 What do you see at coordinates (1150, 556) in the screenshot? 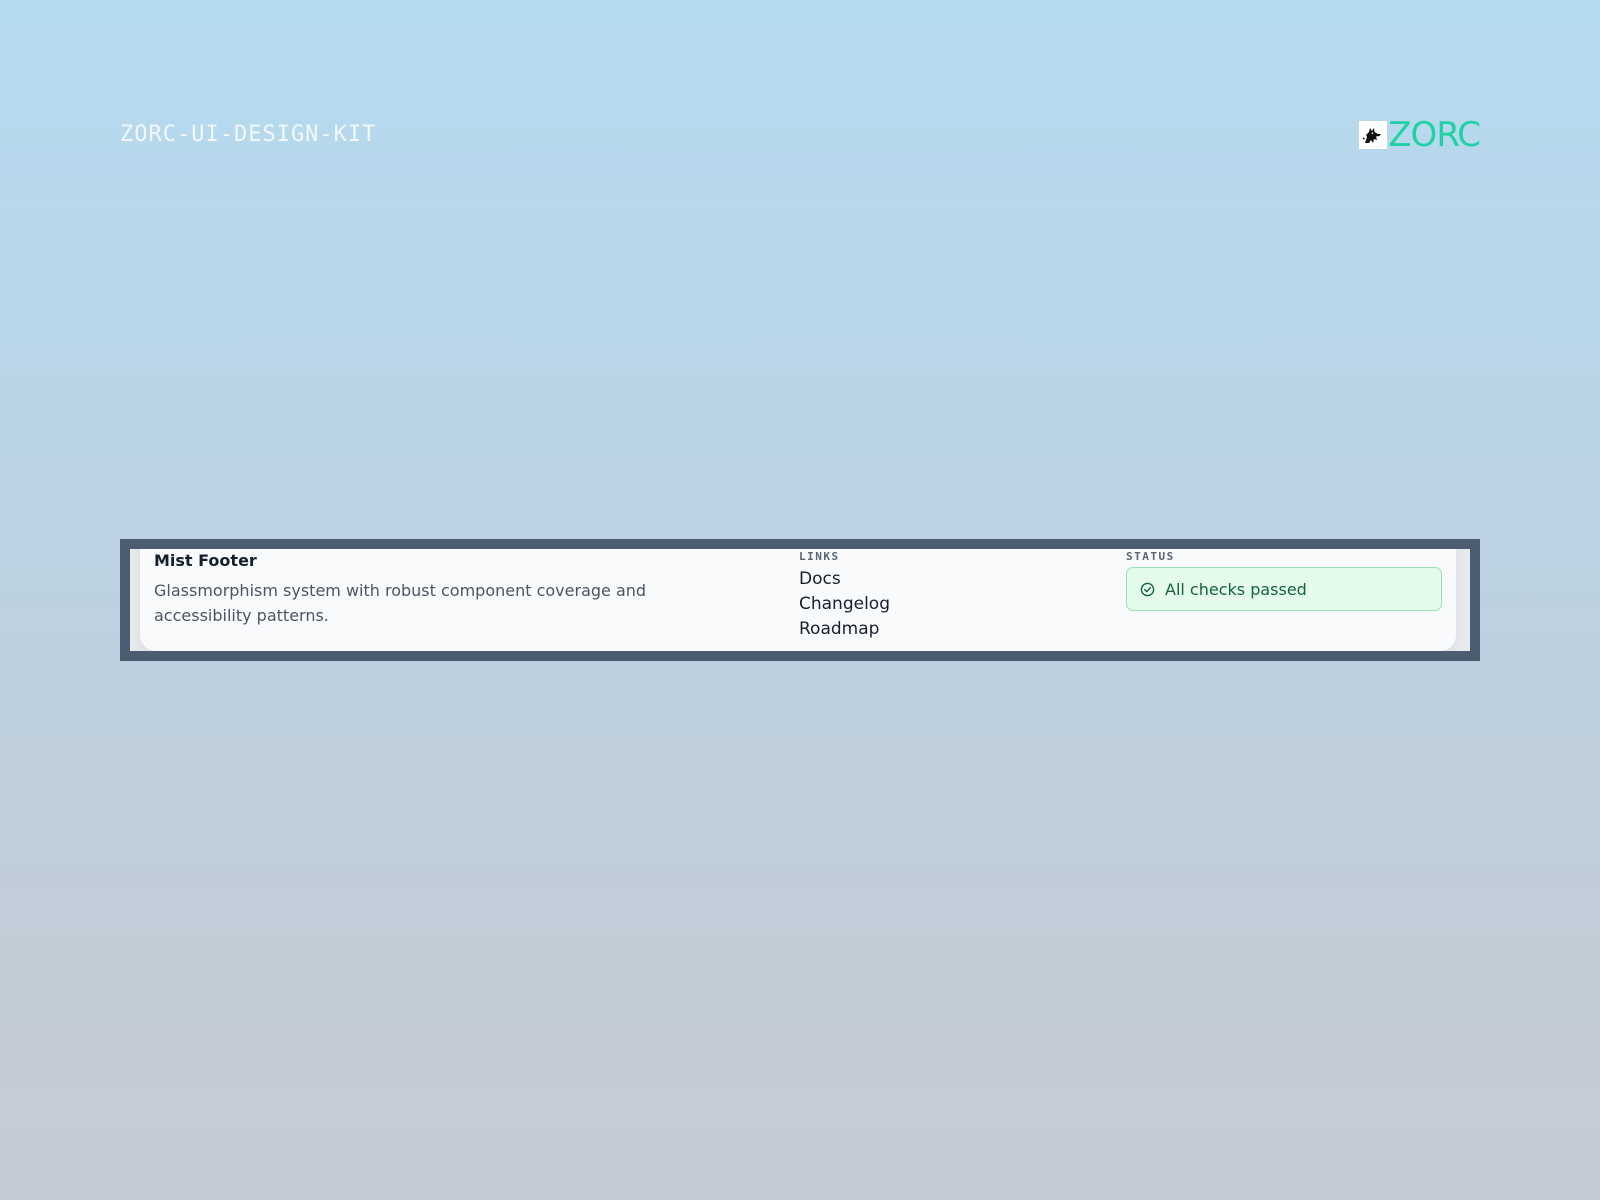
I see `status-heading: STATUS` at bounding box center [1150, 556].